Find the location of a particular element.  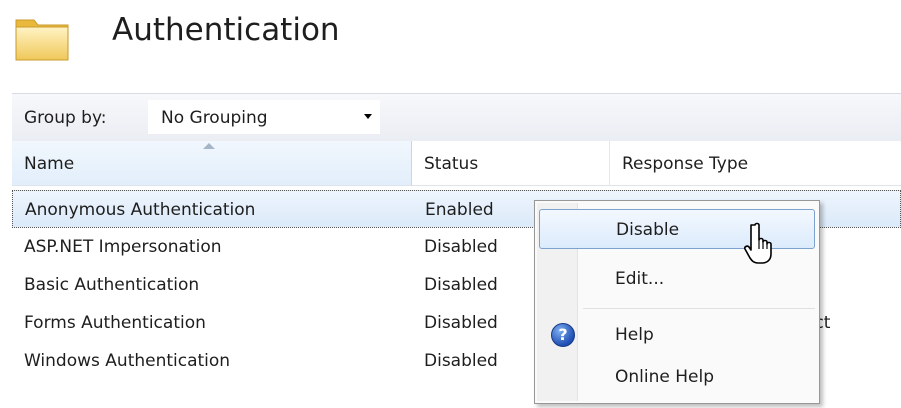

group-by-select: No Grouping is located at coordinates (264, 117).